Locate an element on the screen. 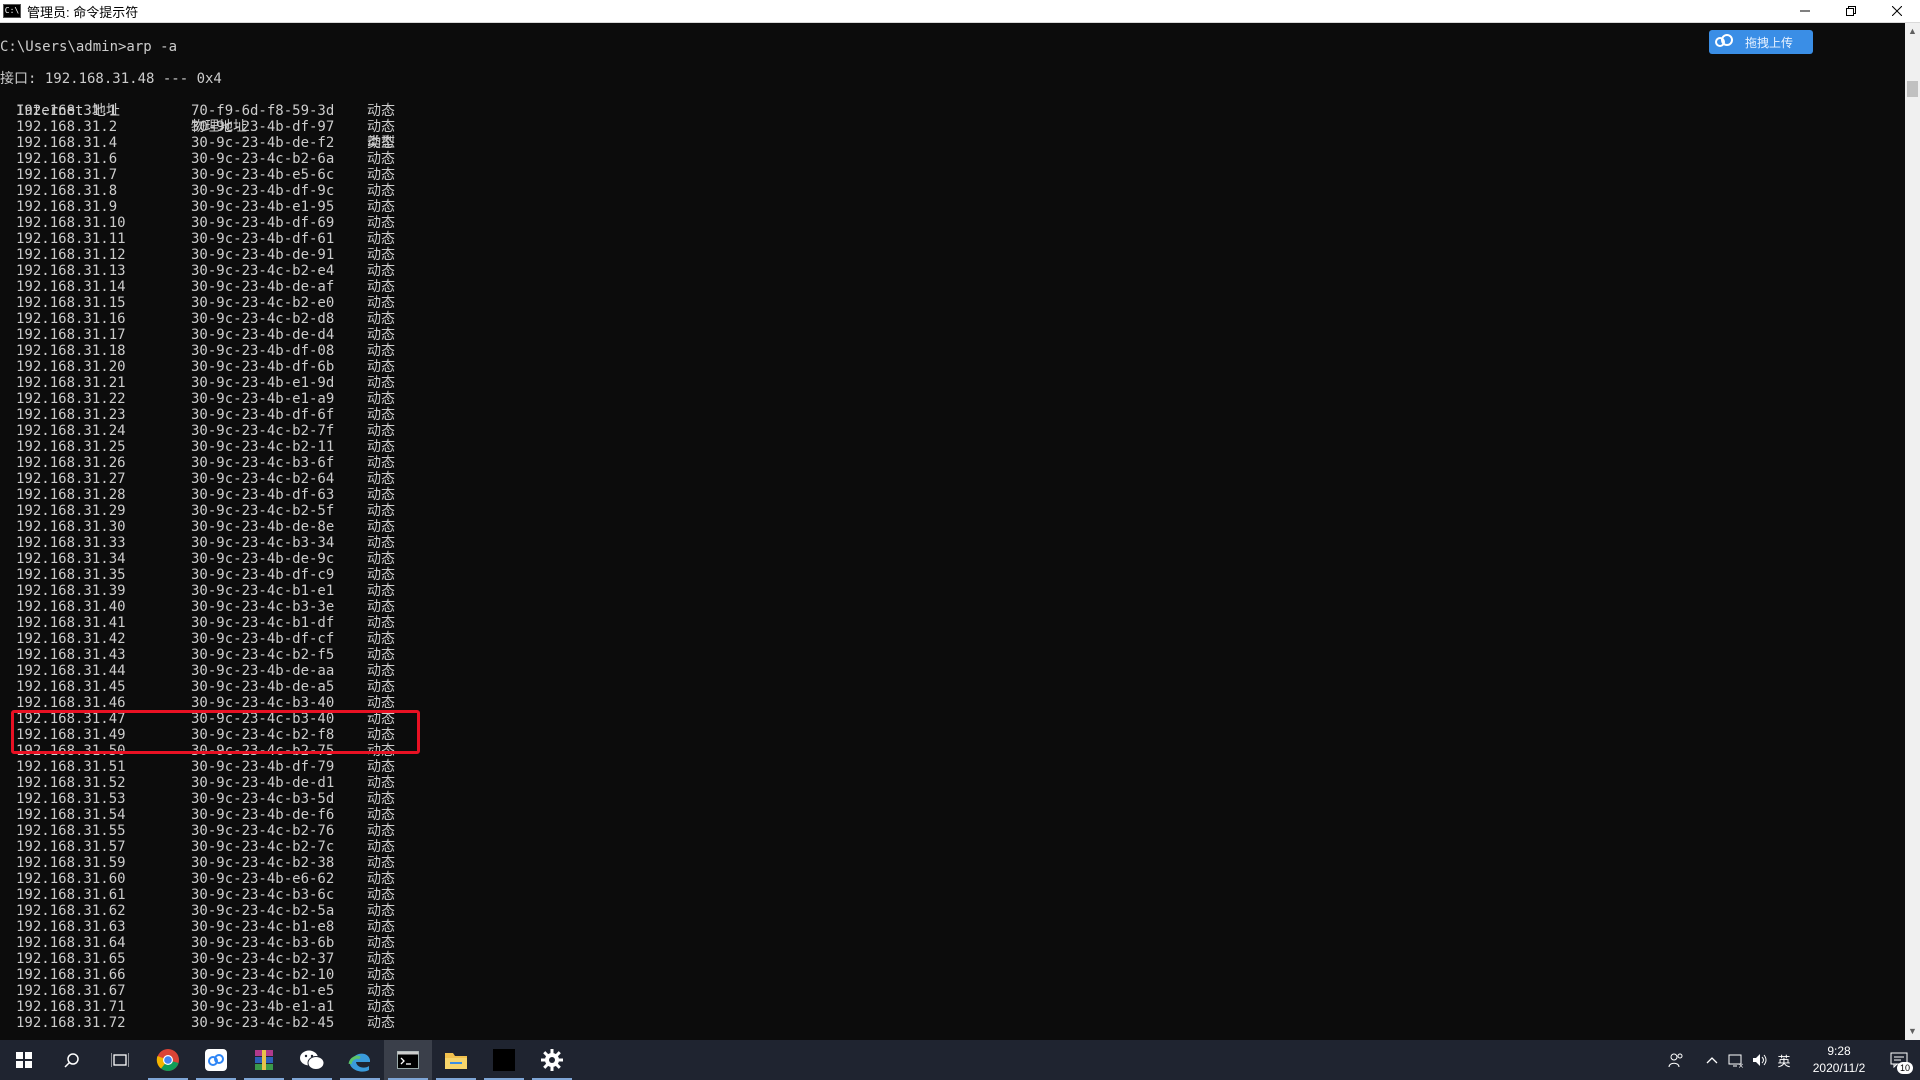 This screenshot has width=1920, height=1080. arp-table-row: 192.168.31.9 30-9c-23-4b-e1-95 动态 is located at coordinates (197, 207).